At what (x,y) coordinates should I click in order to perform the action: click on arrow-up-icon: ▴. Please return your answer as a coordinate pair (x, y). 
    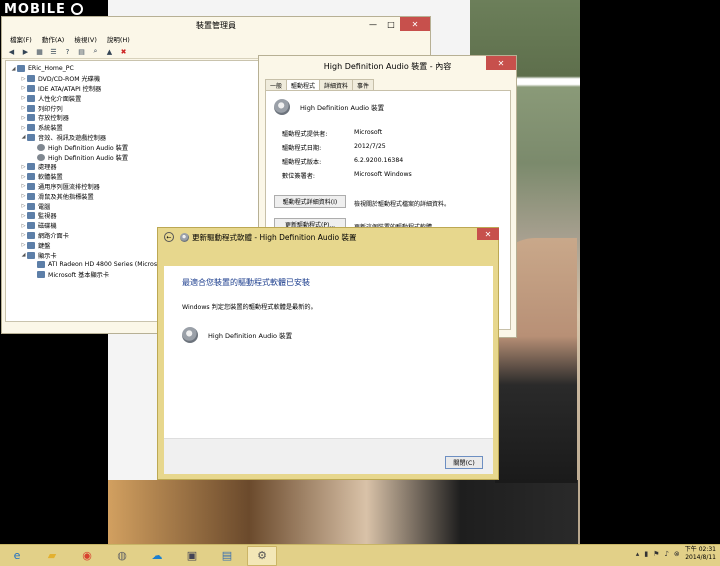
    Looking at the image, I should click on (638, 554).